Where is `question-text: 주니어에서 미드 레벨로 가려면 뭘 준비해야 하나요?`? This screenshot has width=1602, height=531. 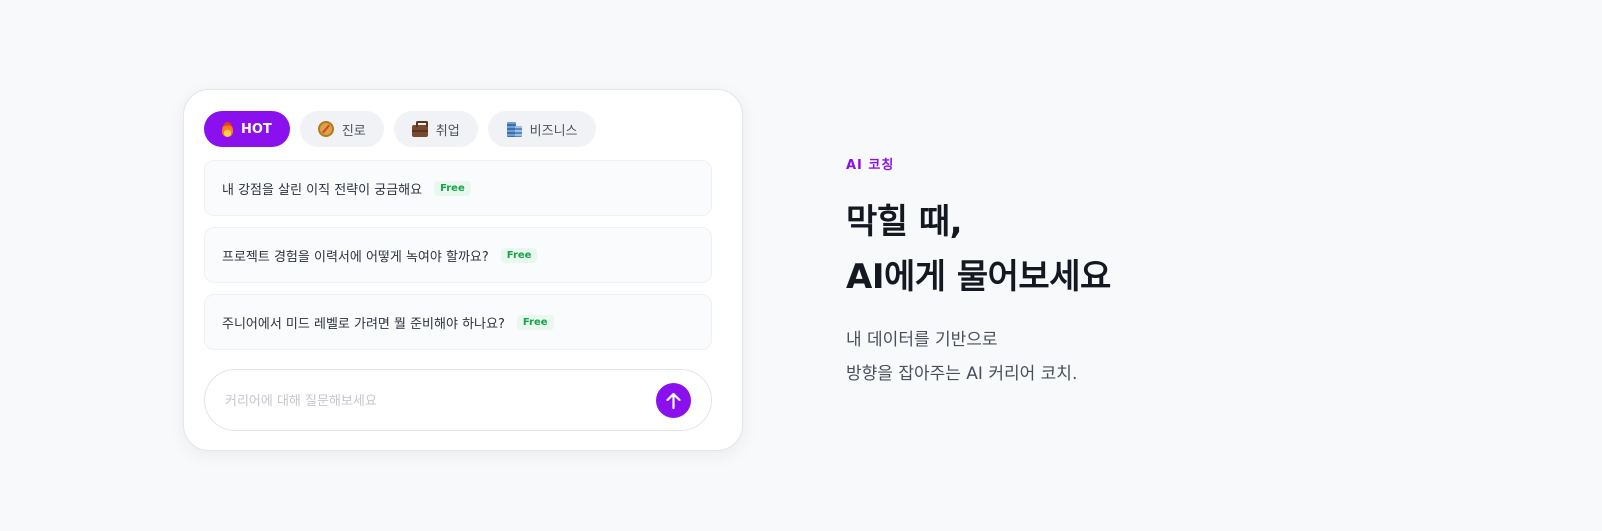
question-text: 주니어에서 미드 레벨로 가려면 뭘 준비해야 하나요? is located at coordinates (363, 324).